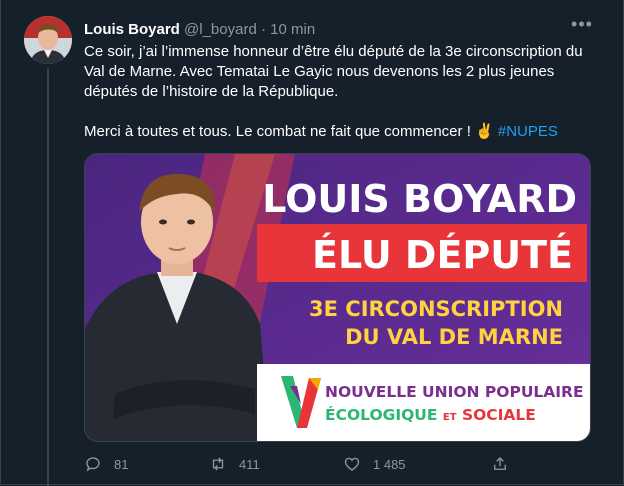 This screenshot has width=624, height=486. What do you see at coordinates (132, 29) in the screenshot?
I see `author-name: Louis Boyard` at bounding box center [132, 29].